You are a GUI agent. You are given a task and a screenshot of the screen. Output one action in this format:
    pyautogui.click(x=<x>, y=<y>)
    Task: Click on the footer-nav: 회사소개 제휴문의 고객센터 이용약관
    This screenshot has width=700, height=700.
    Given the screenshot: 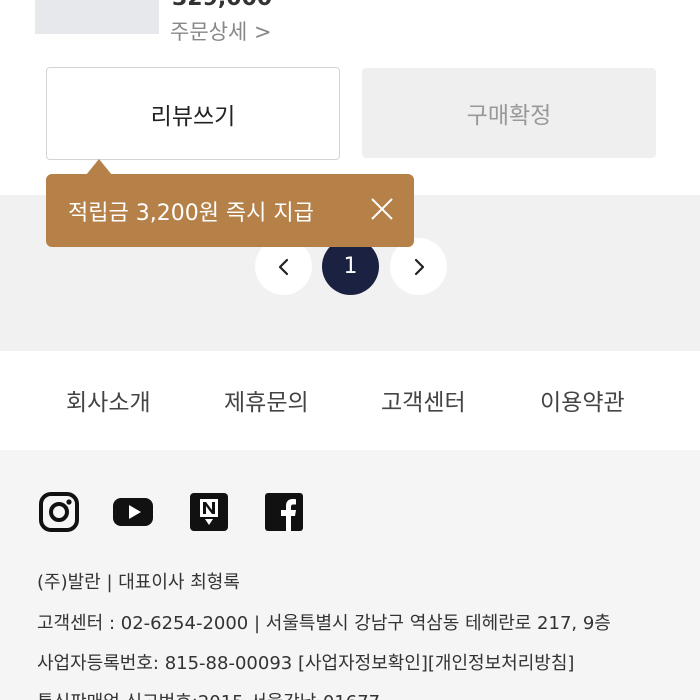 What is the action you would take?
    pyautogui.click(x=350, y=400)
    